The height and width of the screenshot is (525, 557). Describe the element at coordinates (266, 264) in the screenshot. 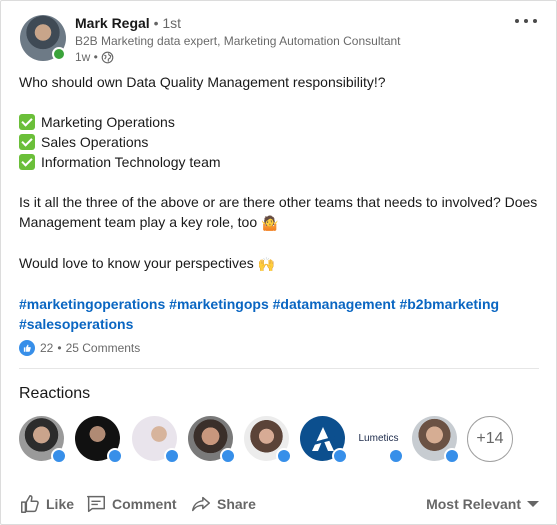

I see `raised-hands-emoji-icon: 🙌` at that location.